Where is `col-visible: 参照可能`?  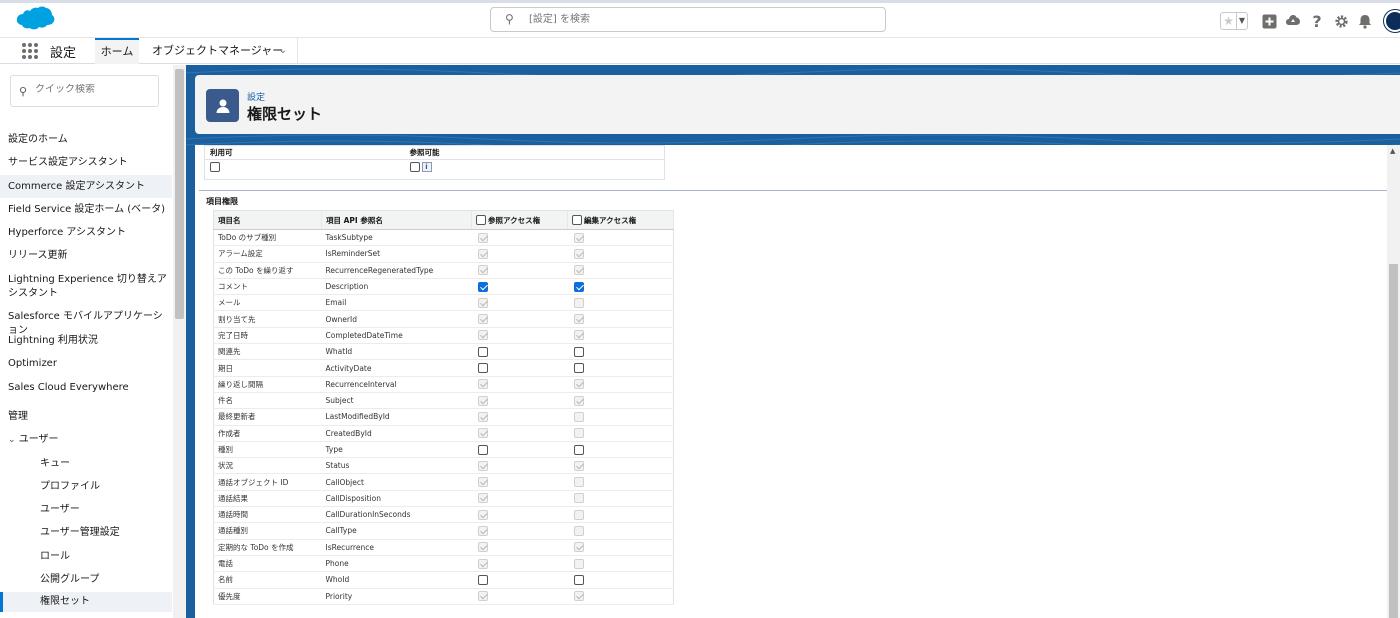
col-visible: 参照可能 is located at coordinates (534, 152).